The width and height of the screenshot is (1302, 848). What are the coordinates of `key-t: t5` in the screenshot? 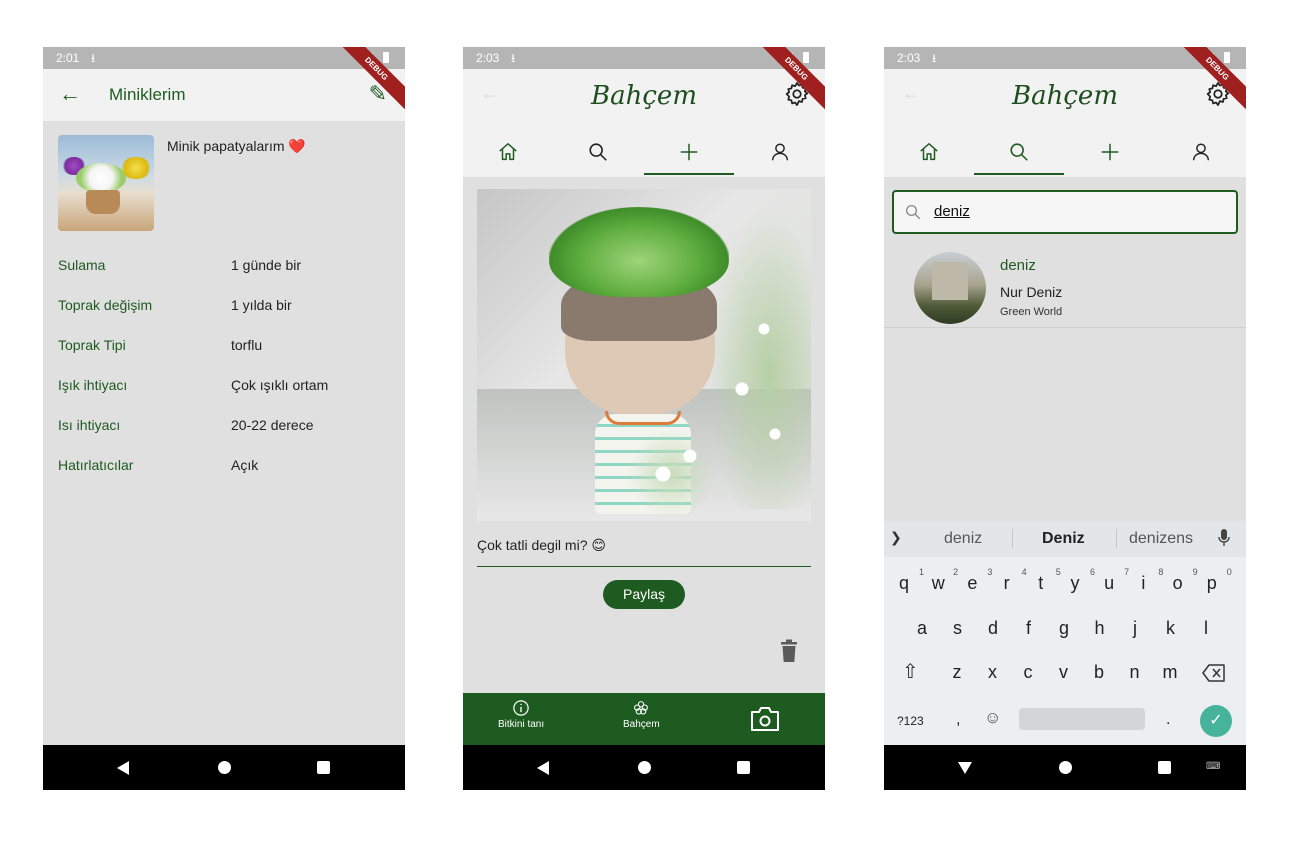 It's located at (1045, 580).